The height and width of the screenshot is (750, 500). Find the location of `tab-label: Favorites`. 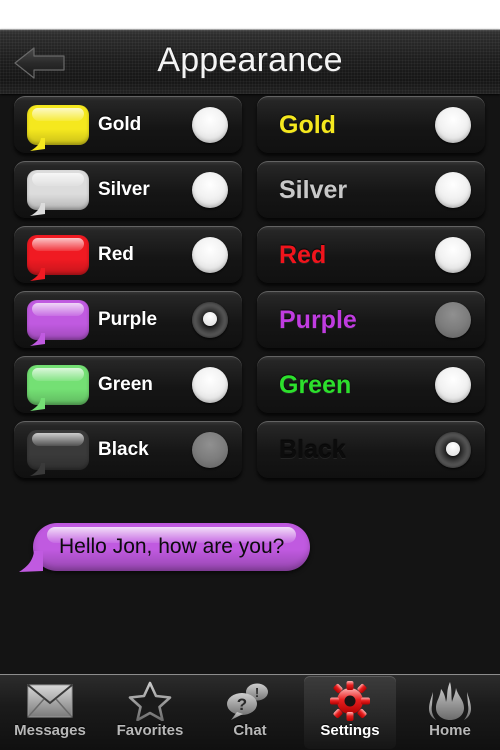

tab-label: Favorites is located at coordinates (150, 730).